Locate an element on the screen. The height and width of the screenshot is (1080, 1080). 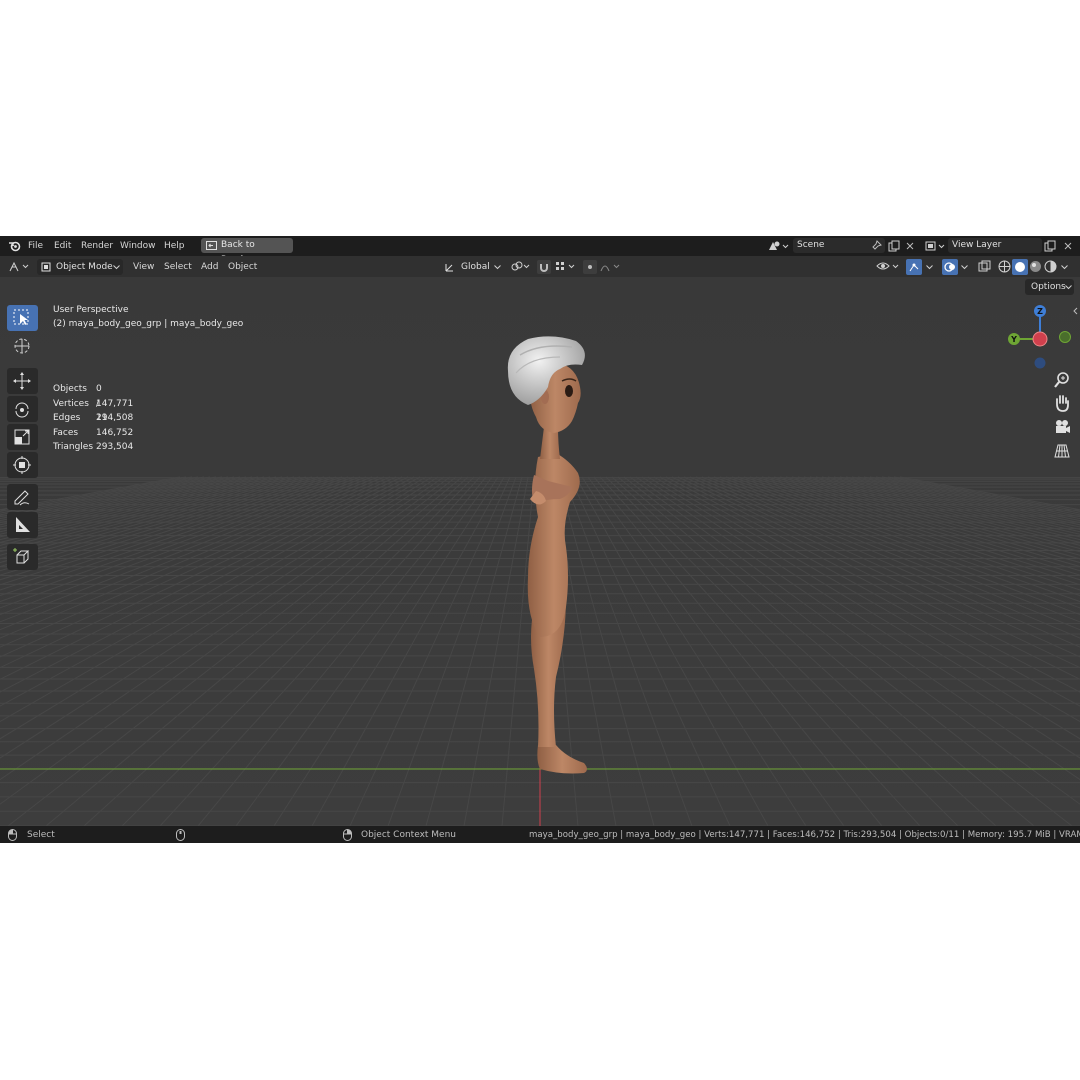
scene-field: Scene is located at coordinates (839, 245).